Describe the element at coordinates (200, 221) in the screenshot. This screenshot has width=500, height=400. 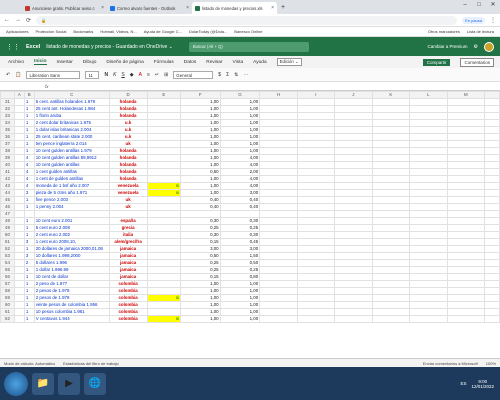
I see `cell-price: 0,30` at that location.